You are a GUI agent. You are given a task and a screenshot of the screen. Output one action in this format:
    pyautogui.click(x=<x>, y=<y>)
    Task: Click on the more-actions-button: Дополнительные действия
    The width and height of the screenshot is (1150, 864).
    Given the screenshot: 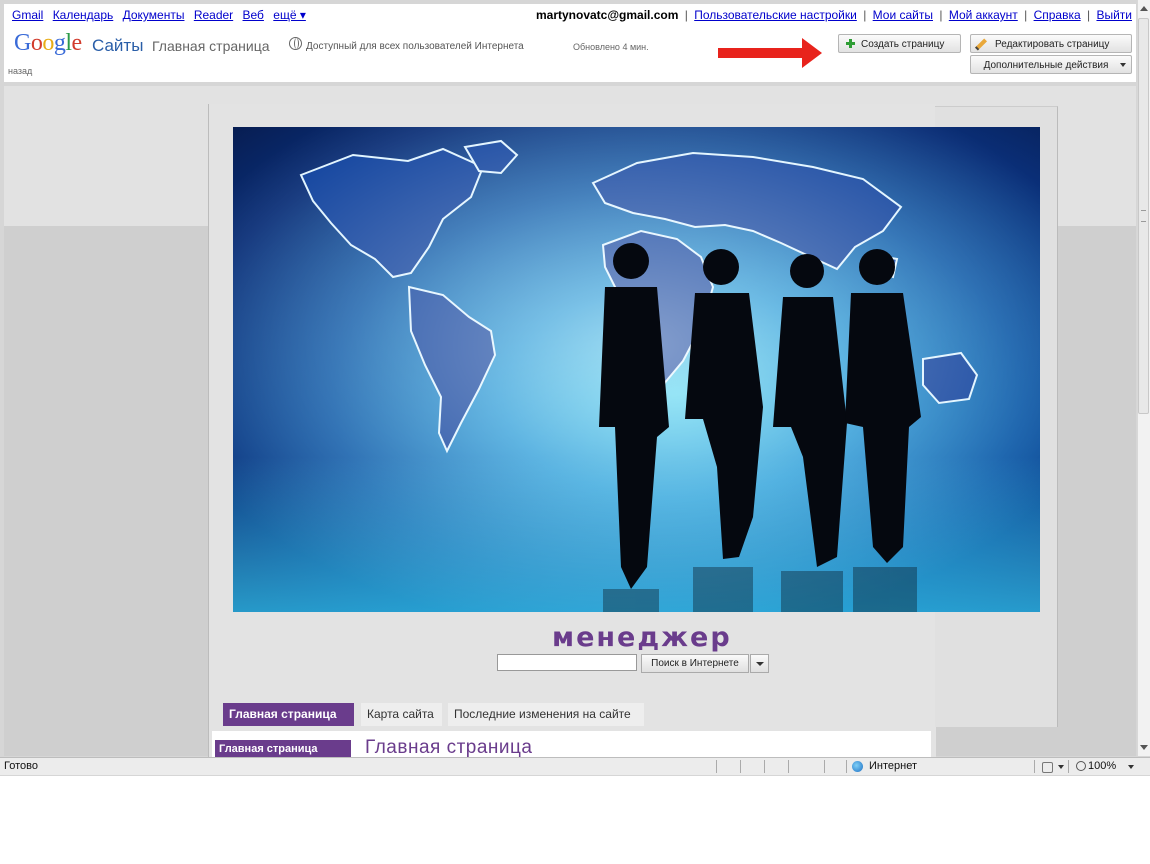 What is the action you would take?
    pyautogui.click(x=1051, y=64)
    